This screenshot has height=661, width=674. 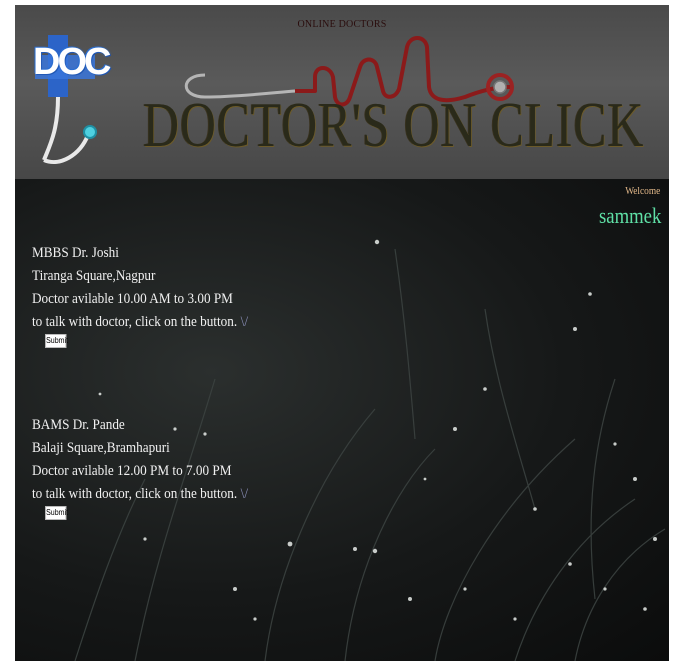 I want to click on doctor-title: MBBS Dr. Joshi, so click(x=75, y=253).